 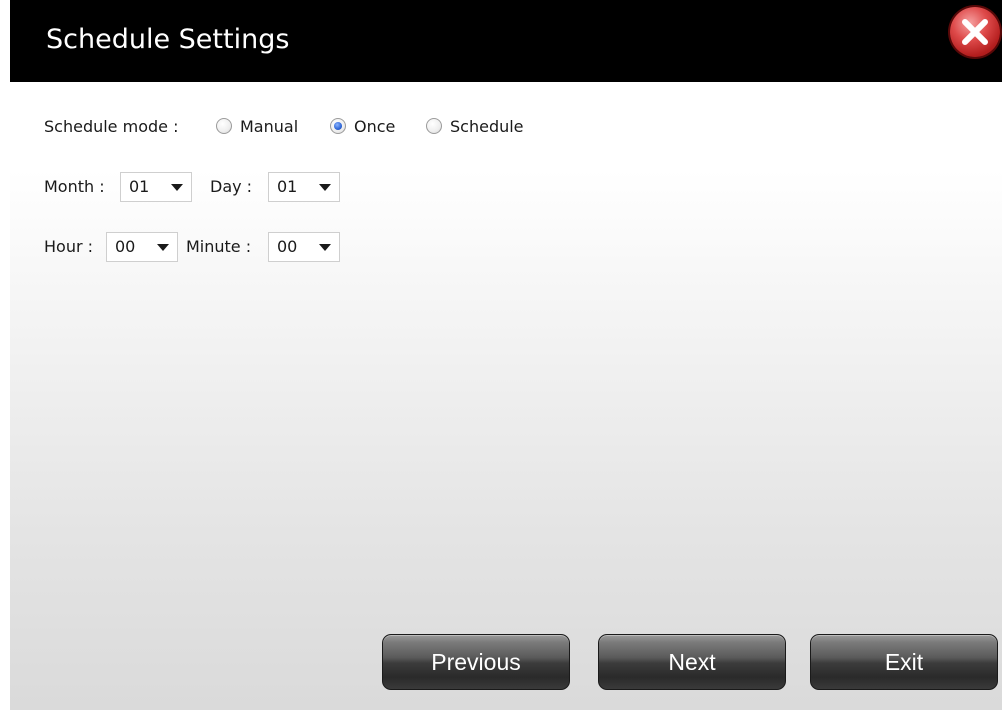 What do you see at coordinates (139, 186) in the screenshot?
I see `month-value: 01` at bounding box center [139, 186].